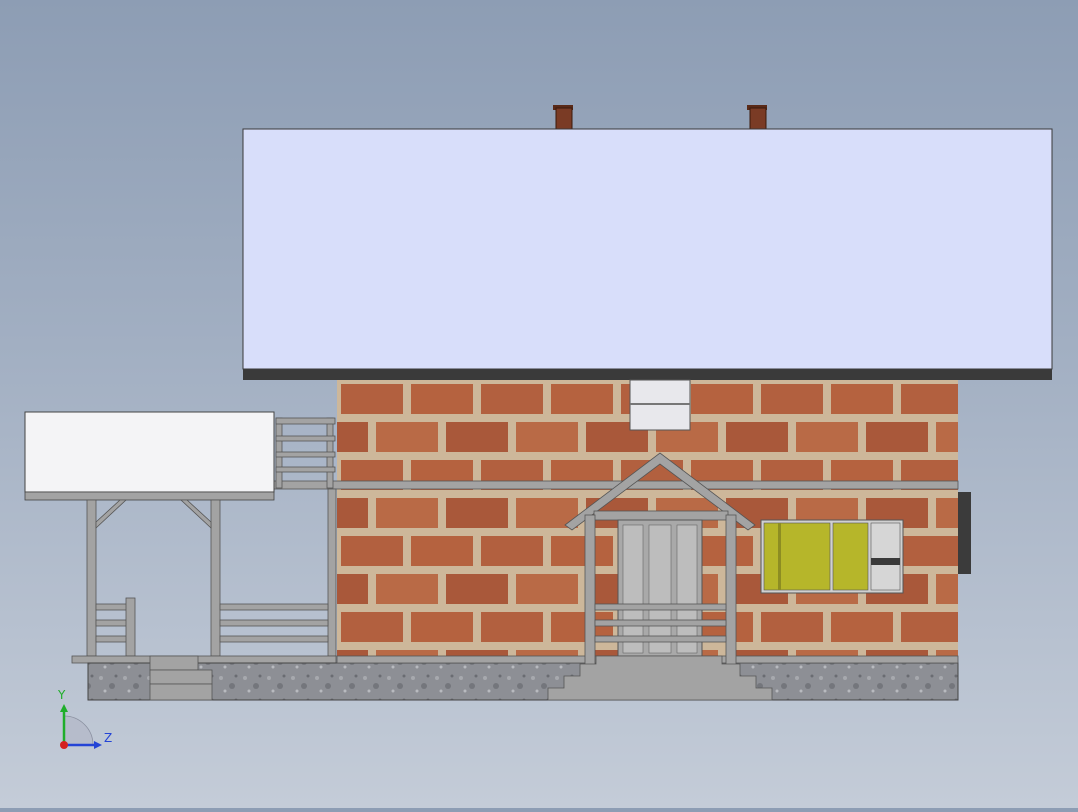 This screenshot has height=812, width=1078. I want to click on upper-window, so click(660, 405).